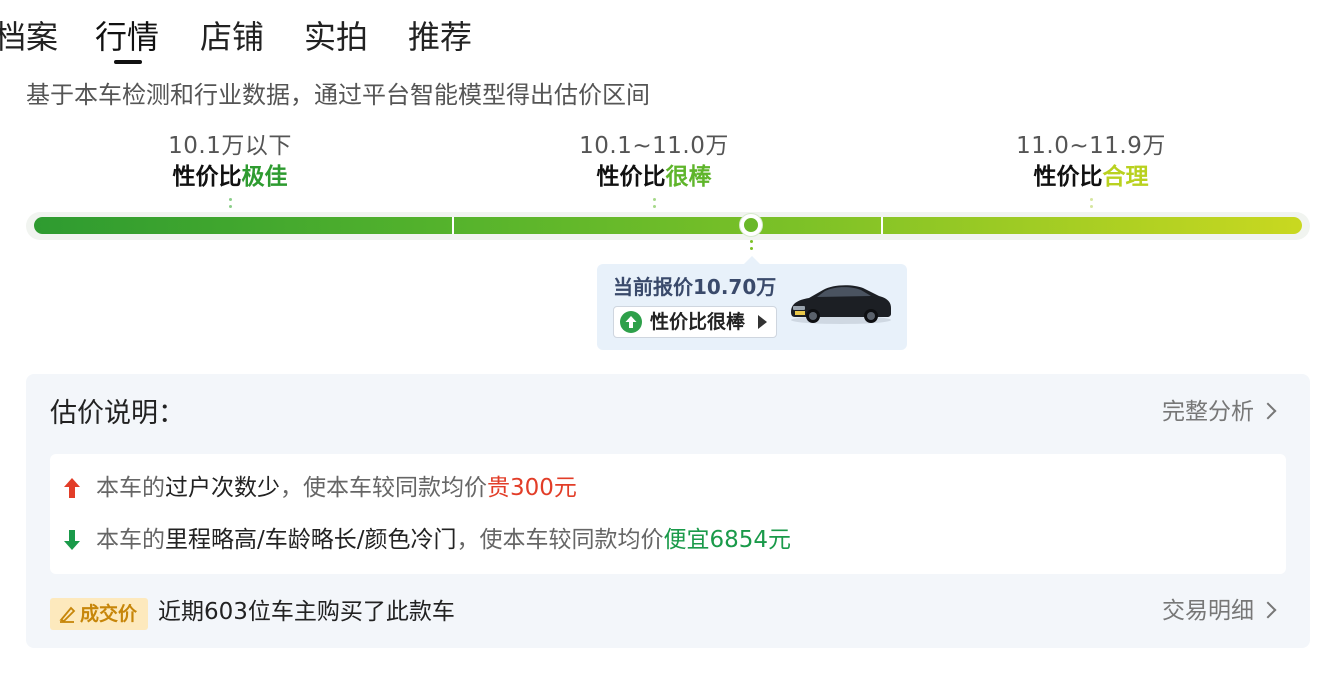  What do you see at coordinates (1091, 146) in the screenshot?
I see `range-price: 11.0~11.9万` at bounding box center [1091, 146].